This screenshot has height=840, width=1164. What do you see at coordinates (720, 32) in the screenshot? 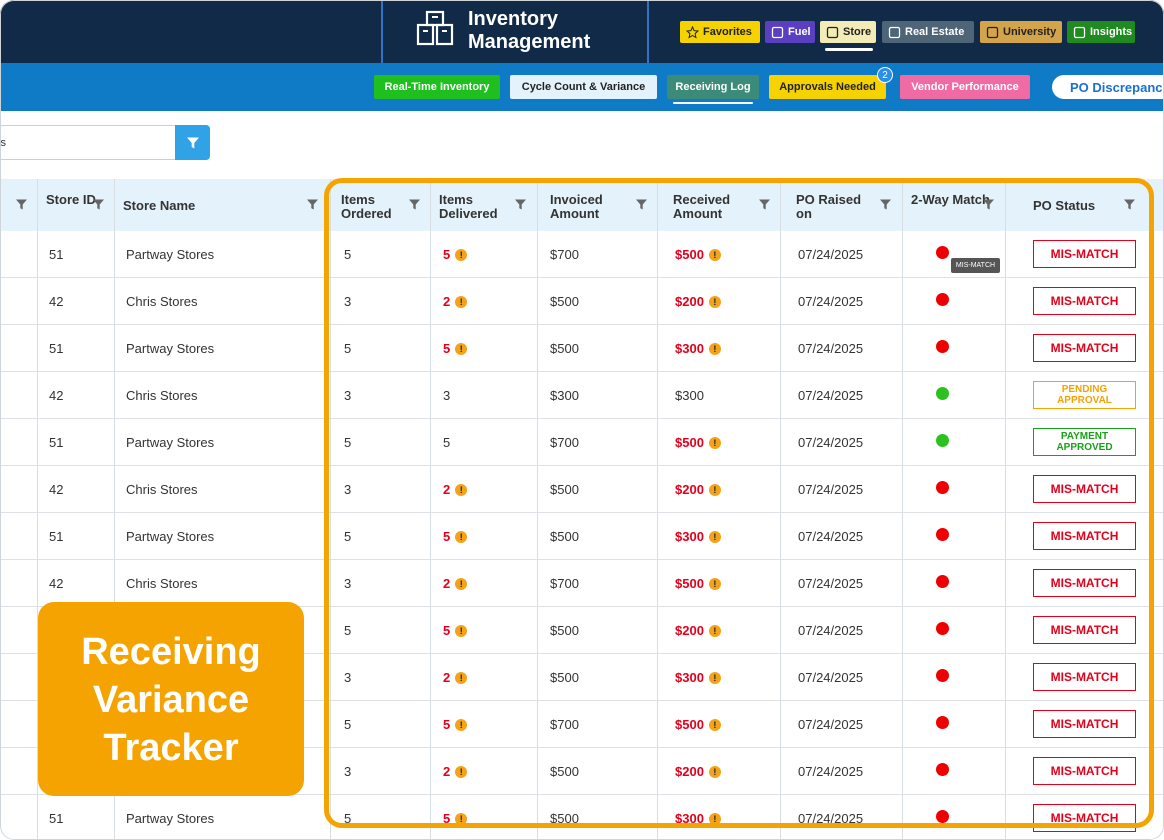
I see `module-favorites: Favorites` at bounding box center [720, 32].